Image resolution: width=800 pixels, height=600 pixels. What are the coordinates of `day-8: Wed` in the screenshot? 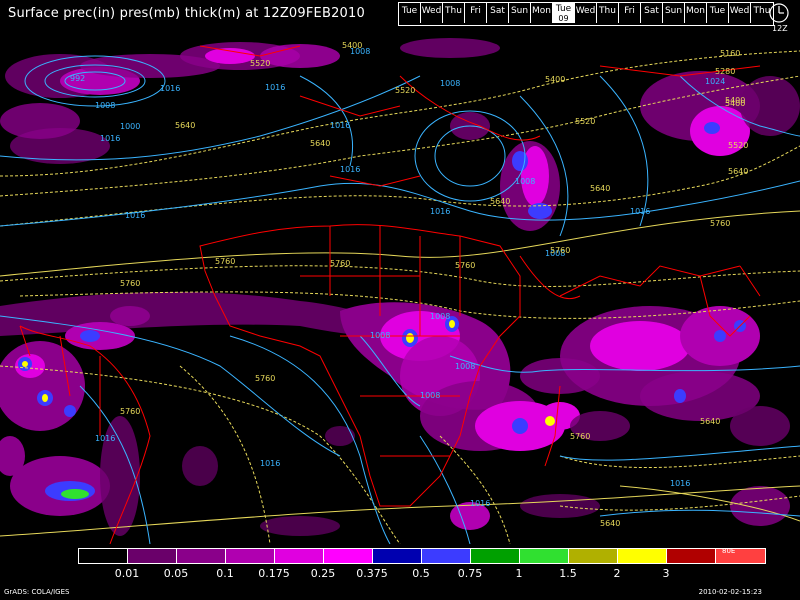 It's located at (586, 13).